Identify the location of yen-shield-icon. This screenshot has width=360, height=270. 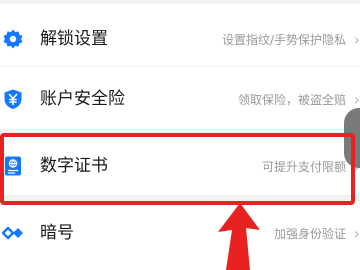
(13, 99).